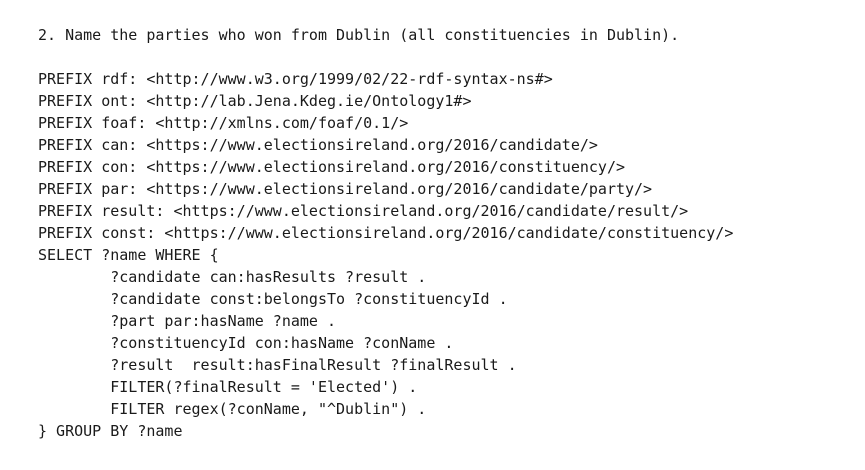 This screenshot has width=865, height=470. Describe the element at coordinates (128, 255) in the screenshot. I see `query-line-select: SELECT ?name WHERE {` at that location.